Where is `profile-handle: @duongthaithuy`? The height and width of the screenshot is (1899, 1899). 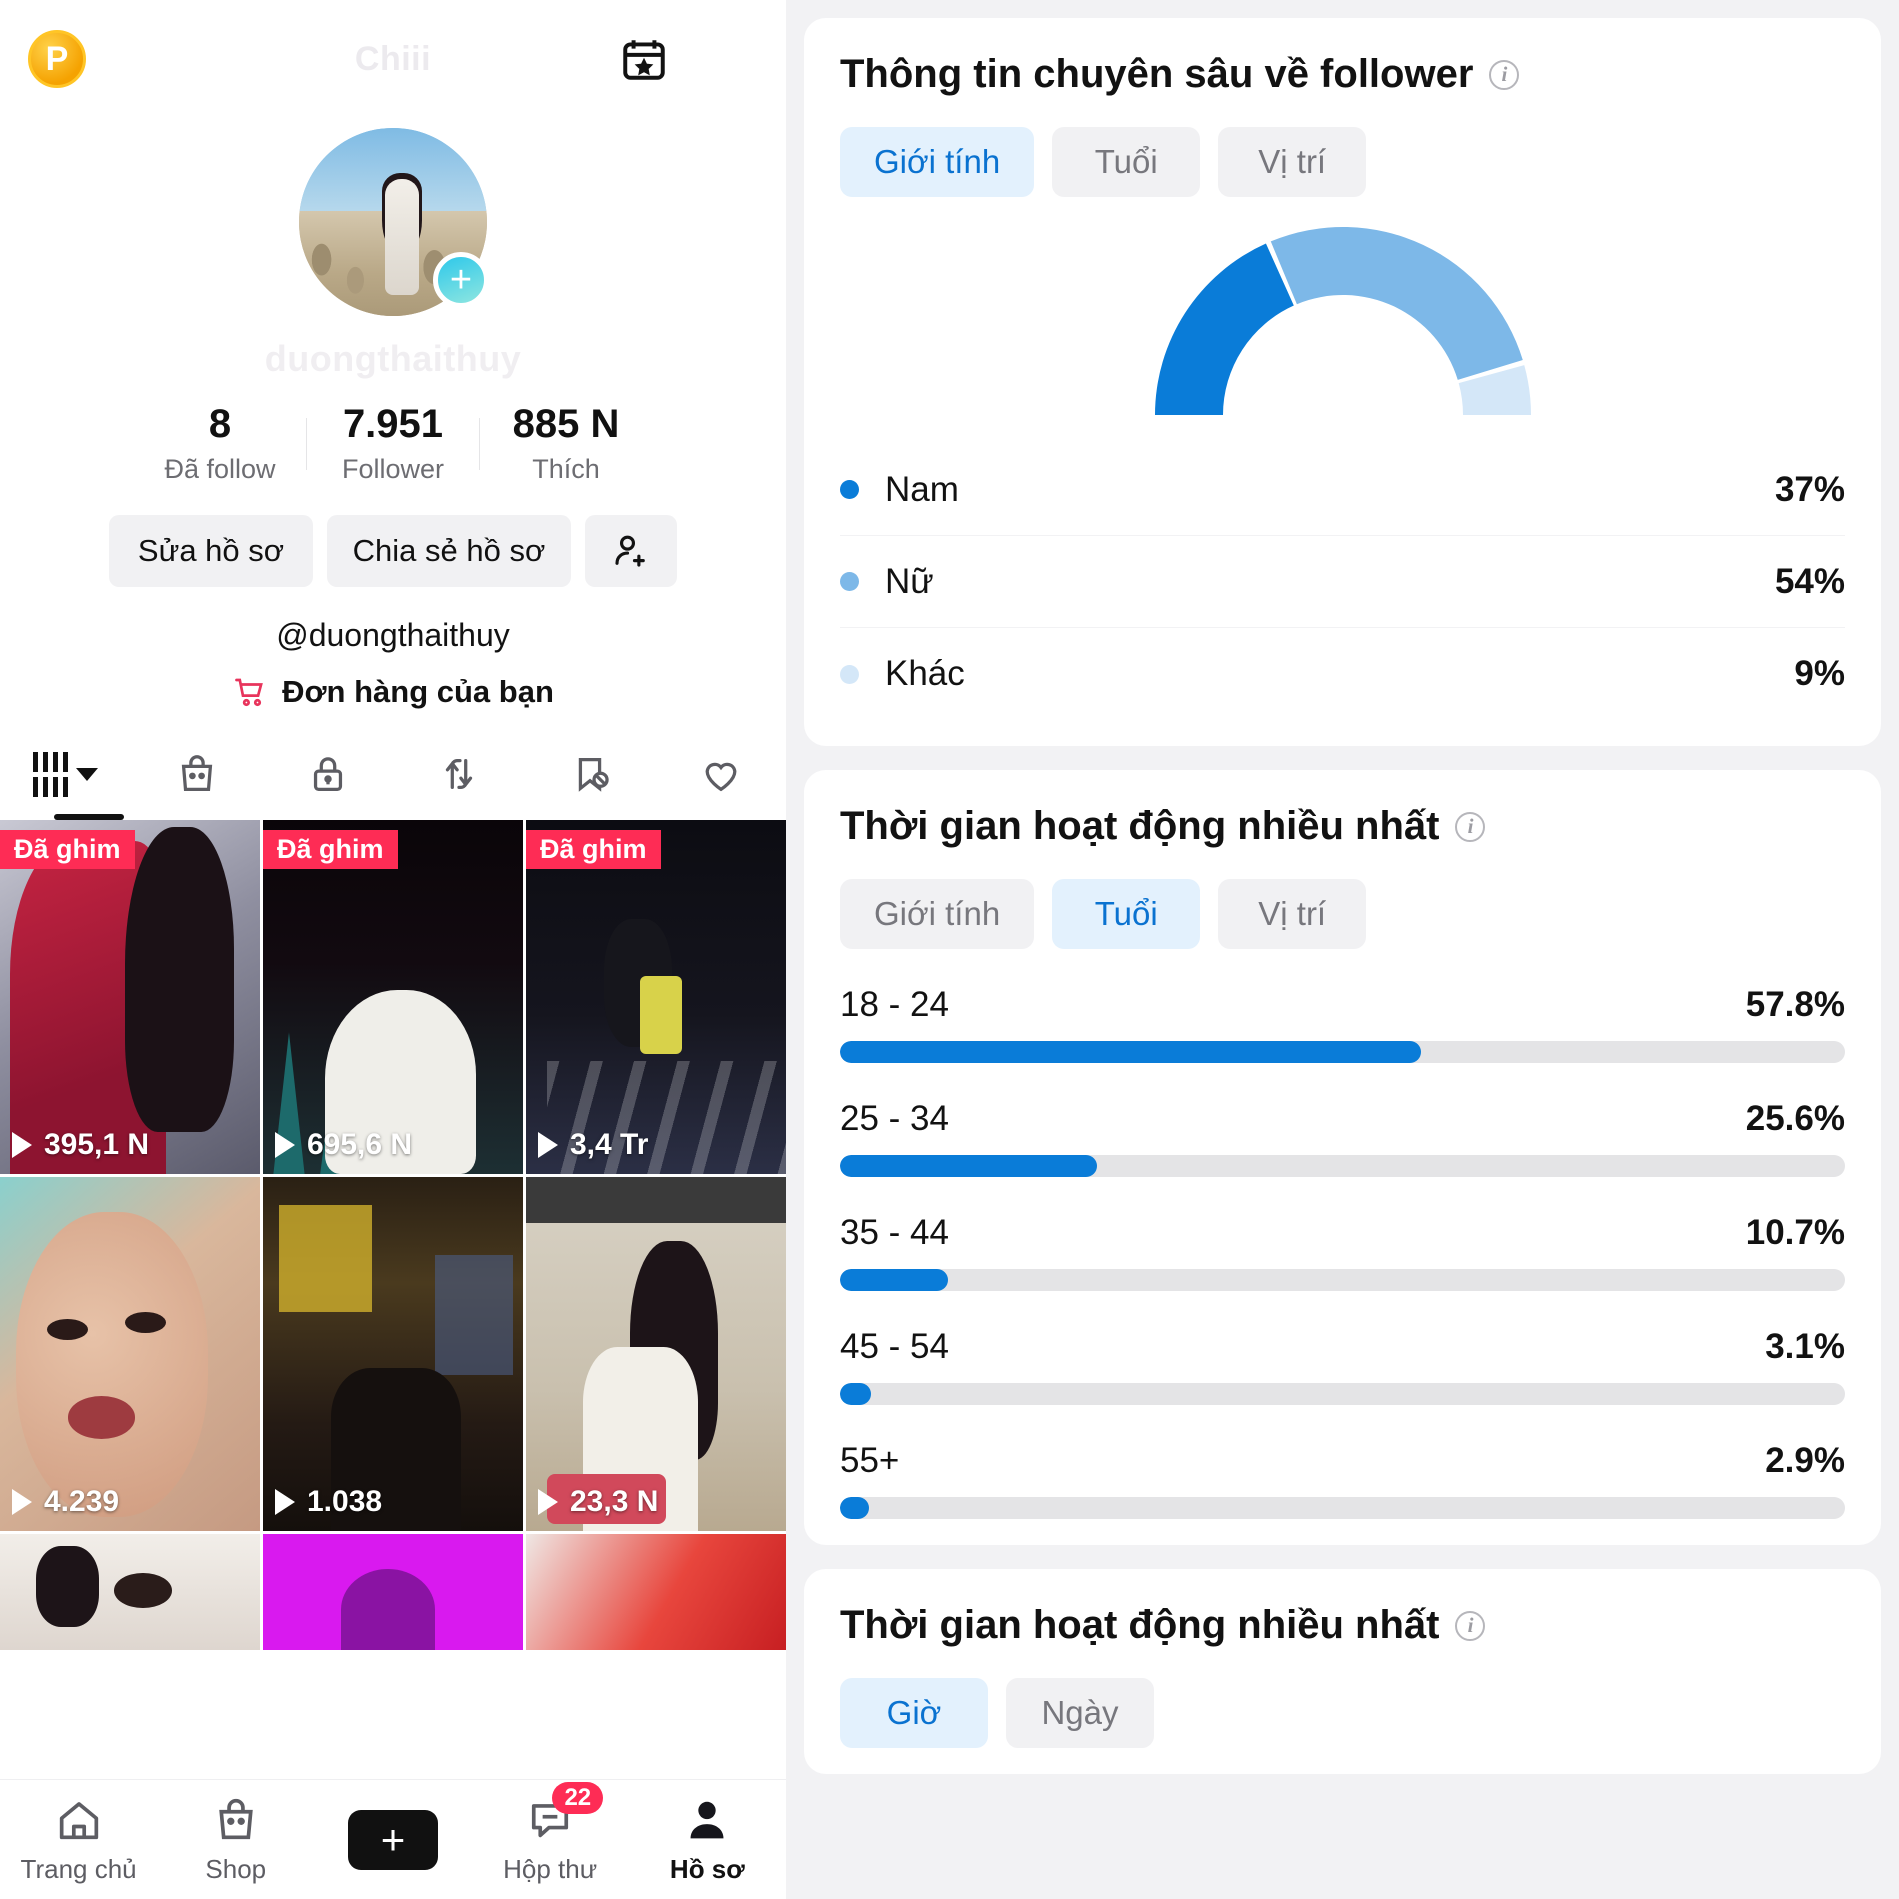
profile-handle: @duongthaithuy is located at coordinates (393, 635).